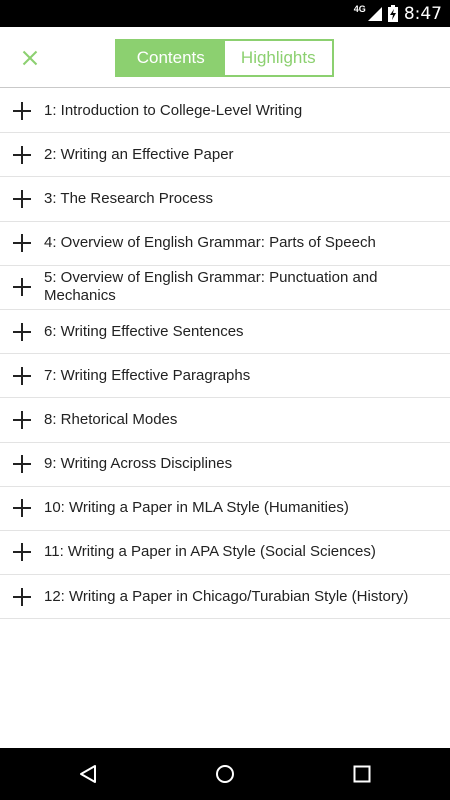 The width and height of the screenshot is (450, 800). What do you see at coordinates (128, 198) in the screenshot?
I see `chapter-title: 3: The Research Process` at bounding box center [128, 198].